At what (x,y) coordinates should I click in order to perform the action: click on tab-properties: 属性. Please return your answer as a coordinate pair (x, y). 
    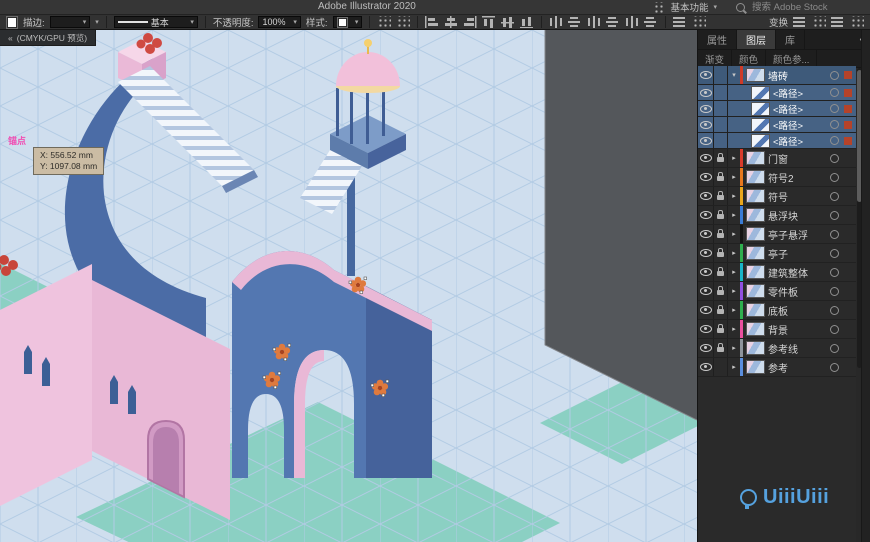
    Looking at the image, I should click on (717, 39).